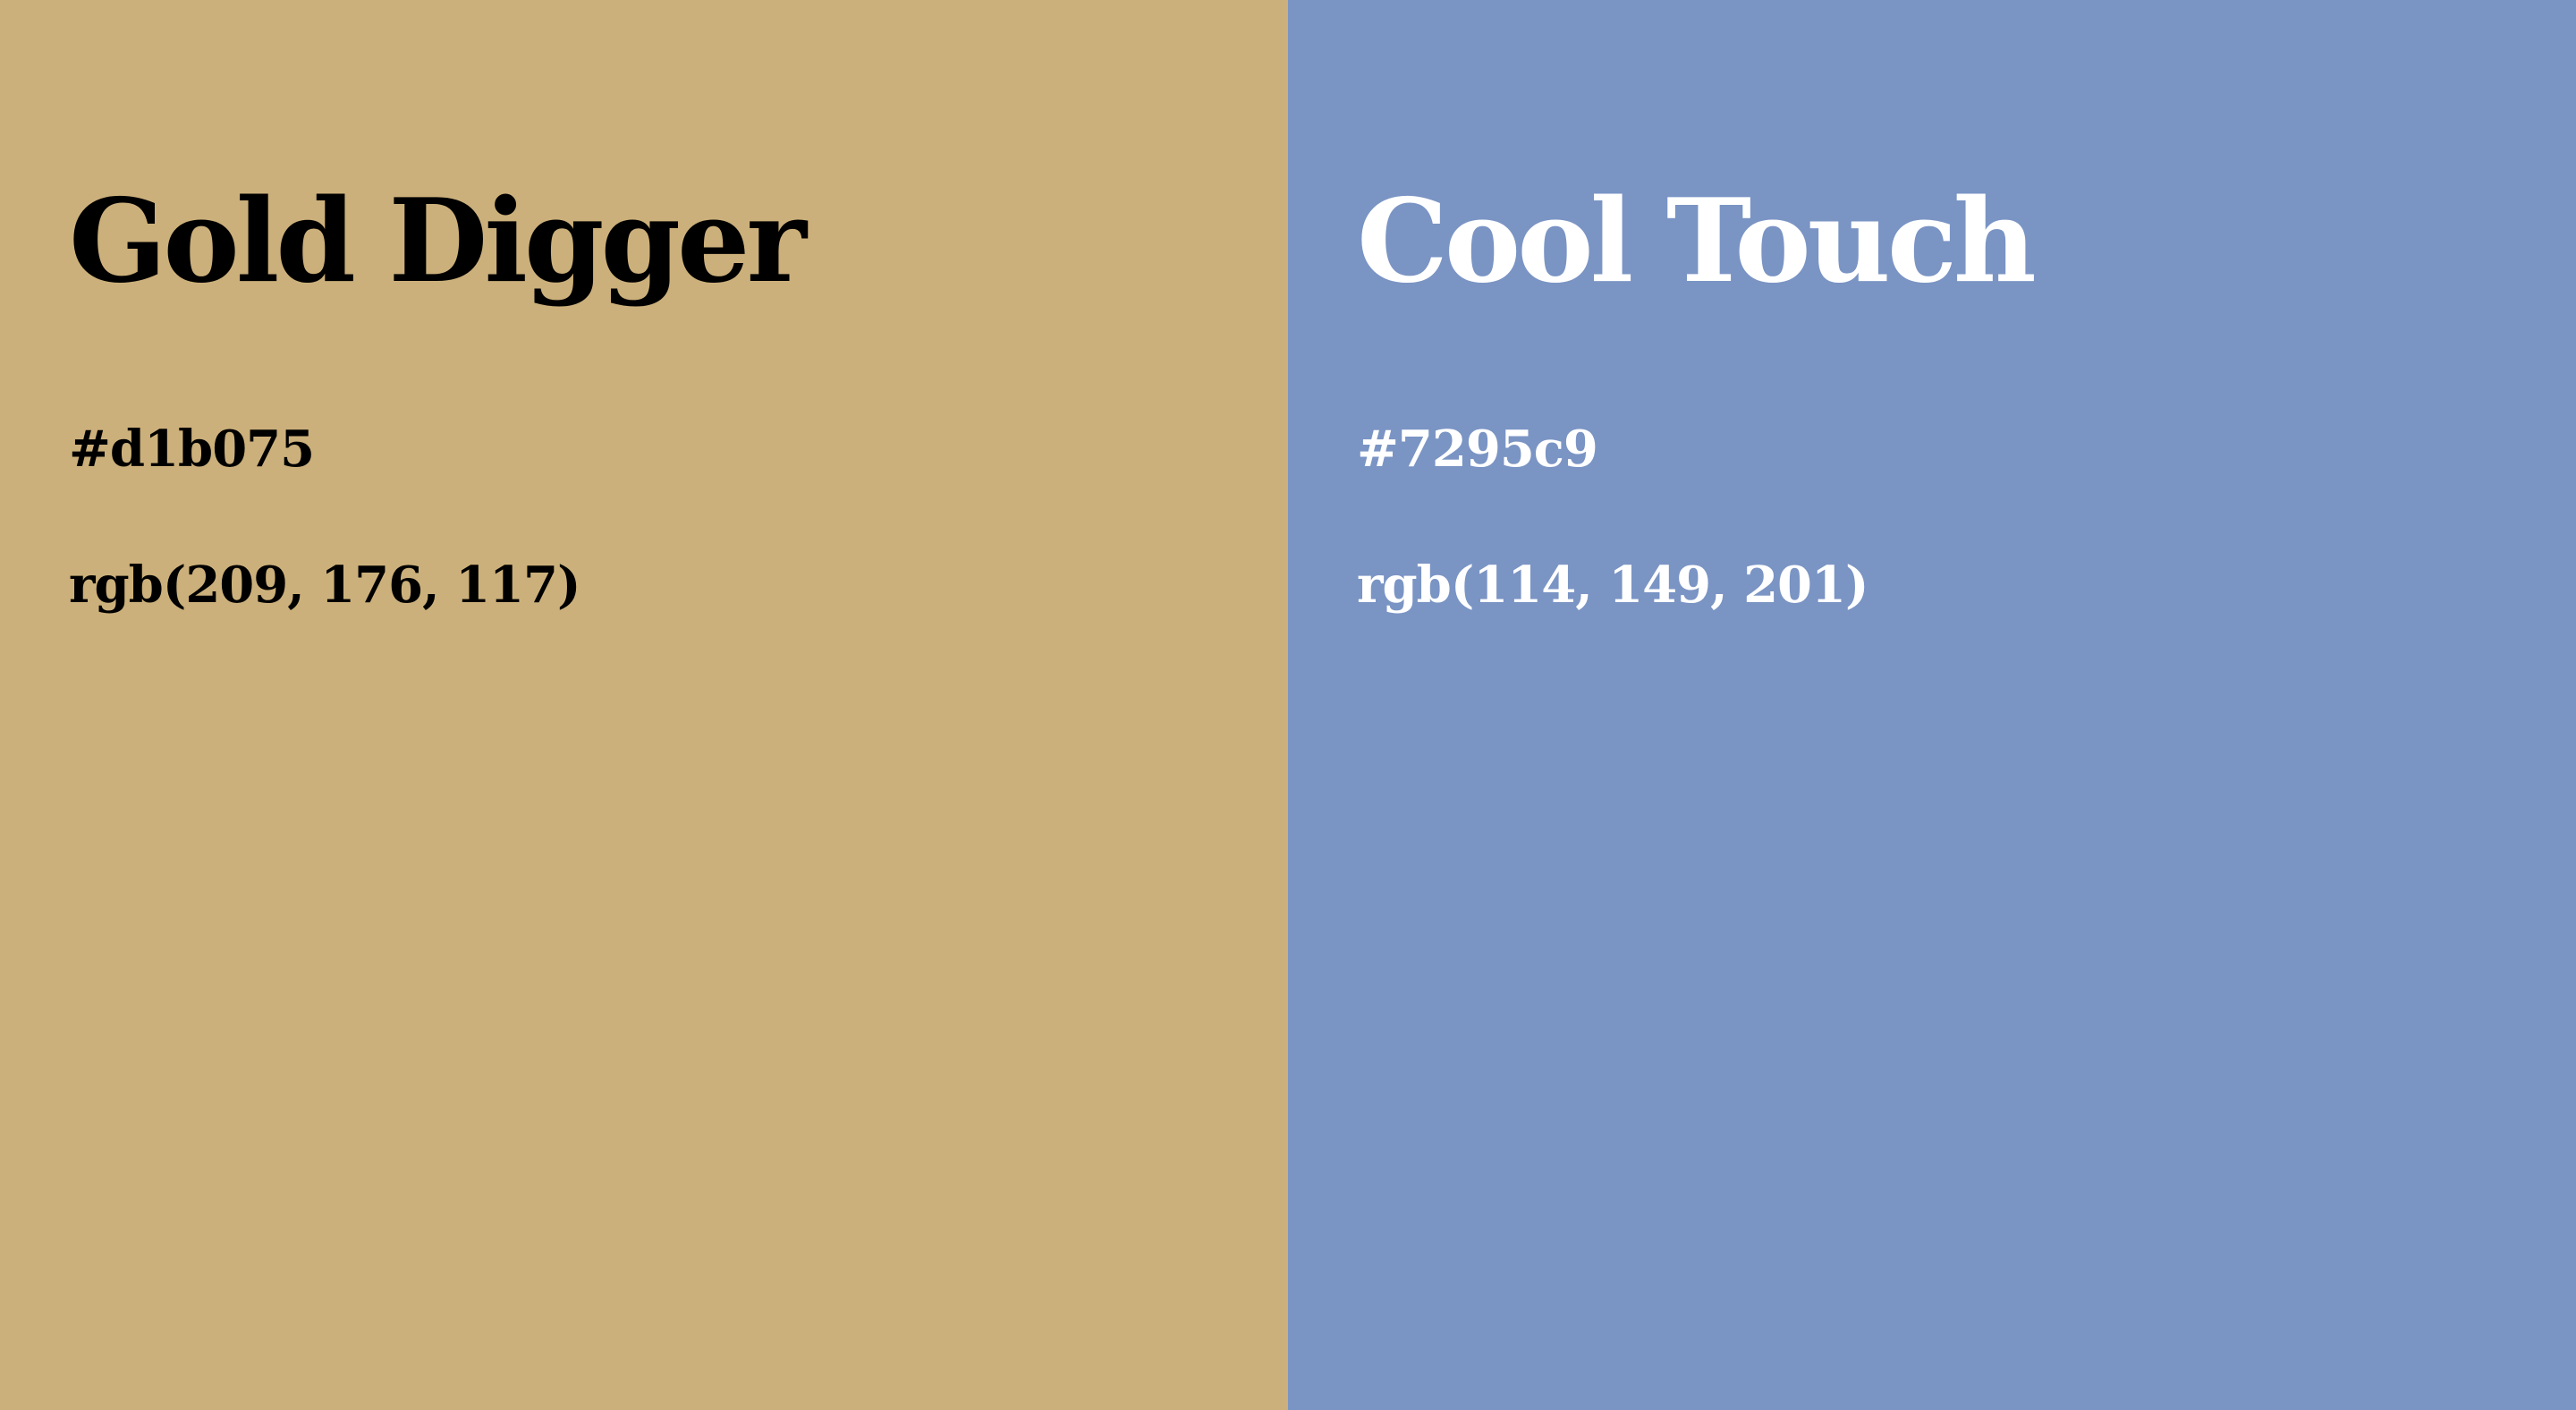 This screenshot has height=1410, width=2576. Describe the element at coordinates (324, 585) in the screenshot. I see `swatch-rgb-value: rgb(209, 176, 117)` at that location.